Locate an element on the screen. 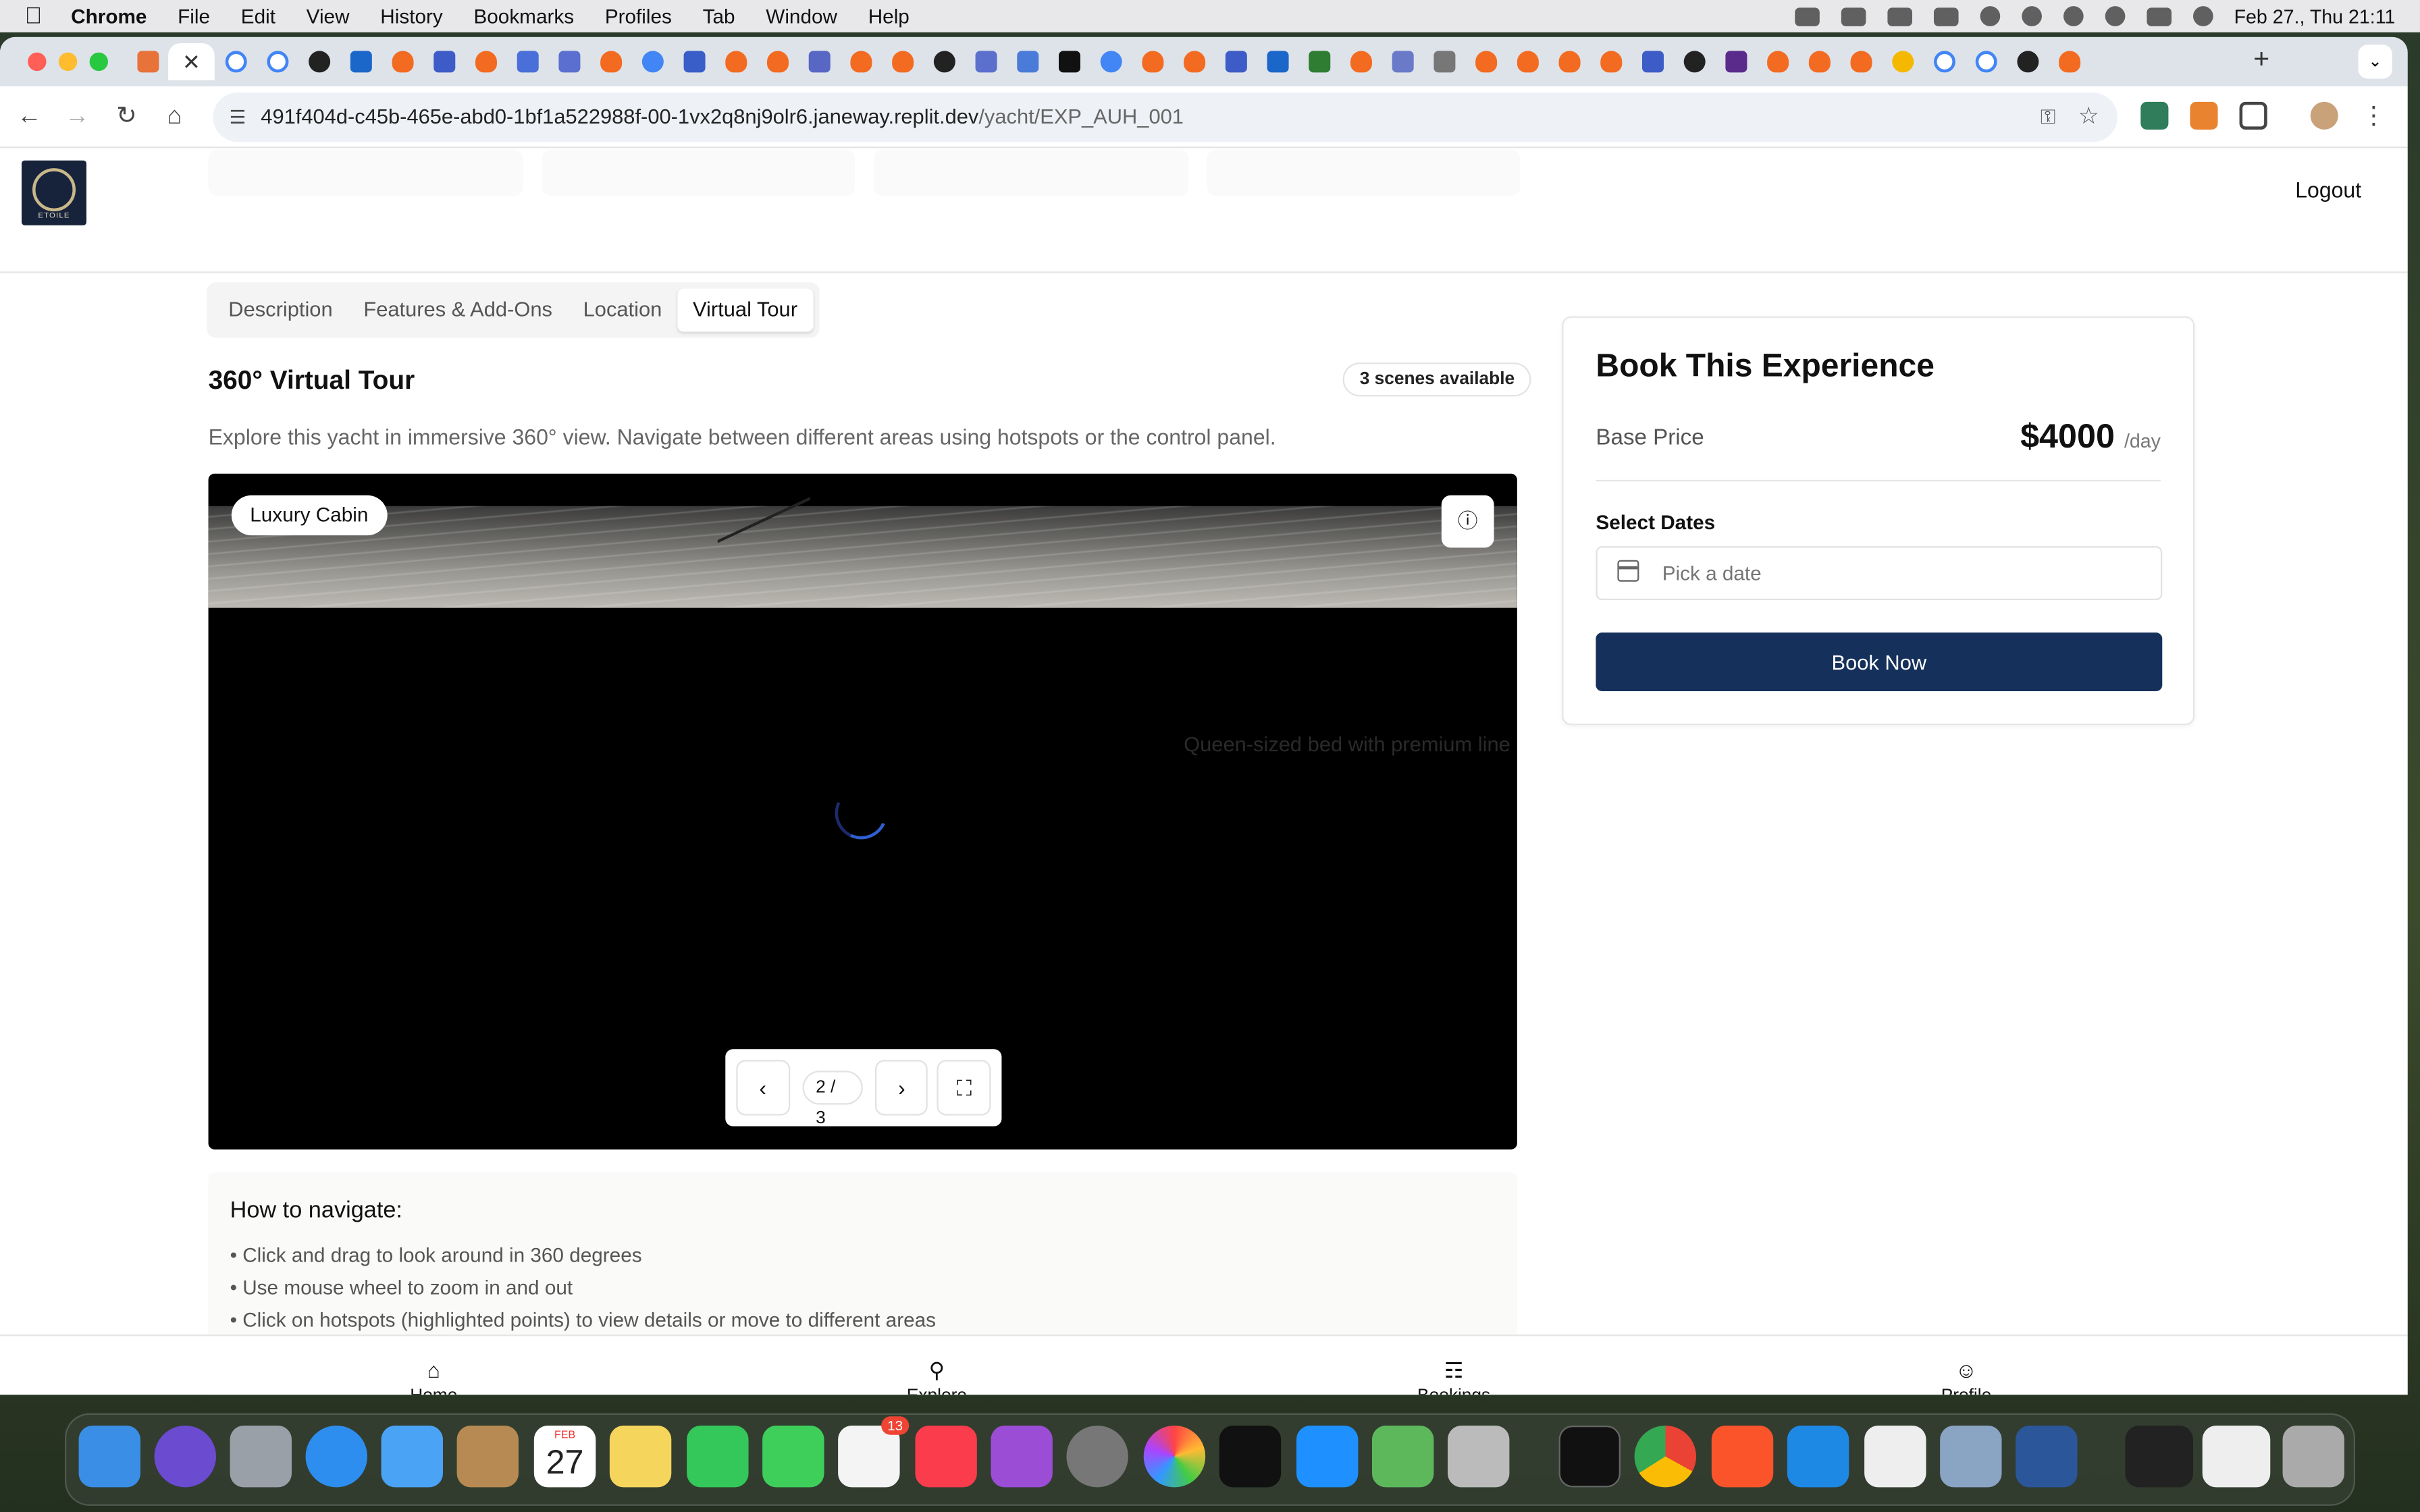  forward-arrow-icon: → is located at coordinates (77, 118).